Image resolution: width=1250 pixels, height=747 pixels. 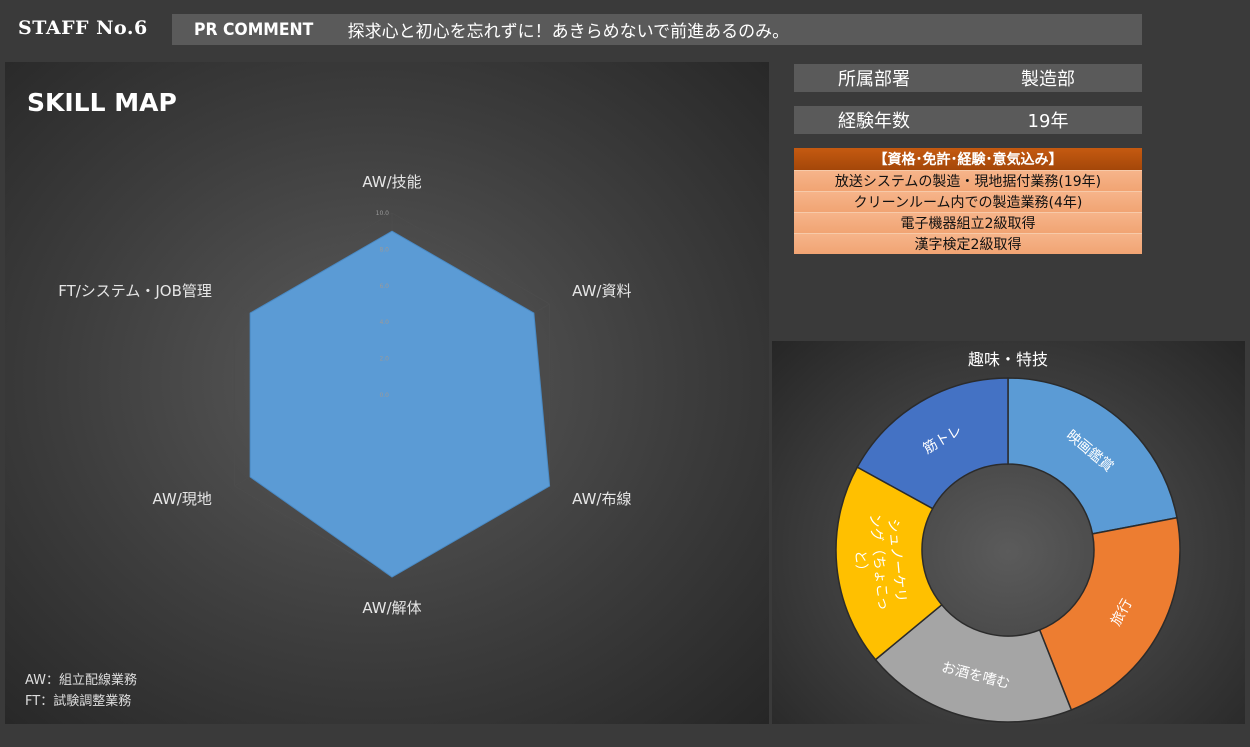 I want to click on radar-axis-label: AW/技能, so click(x=391, y=182).